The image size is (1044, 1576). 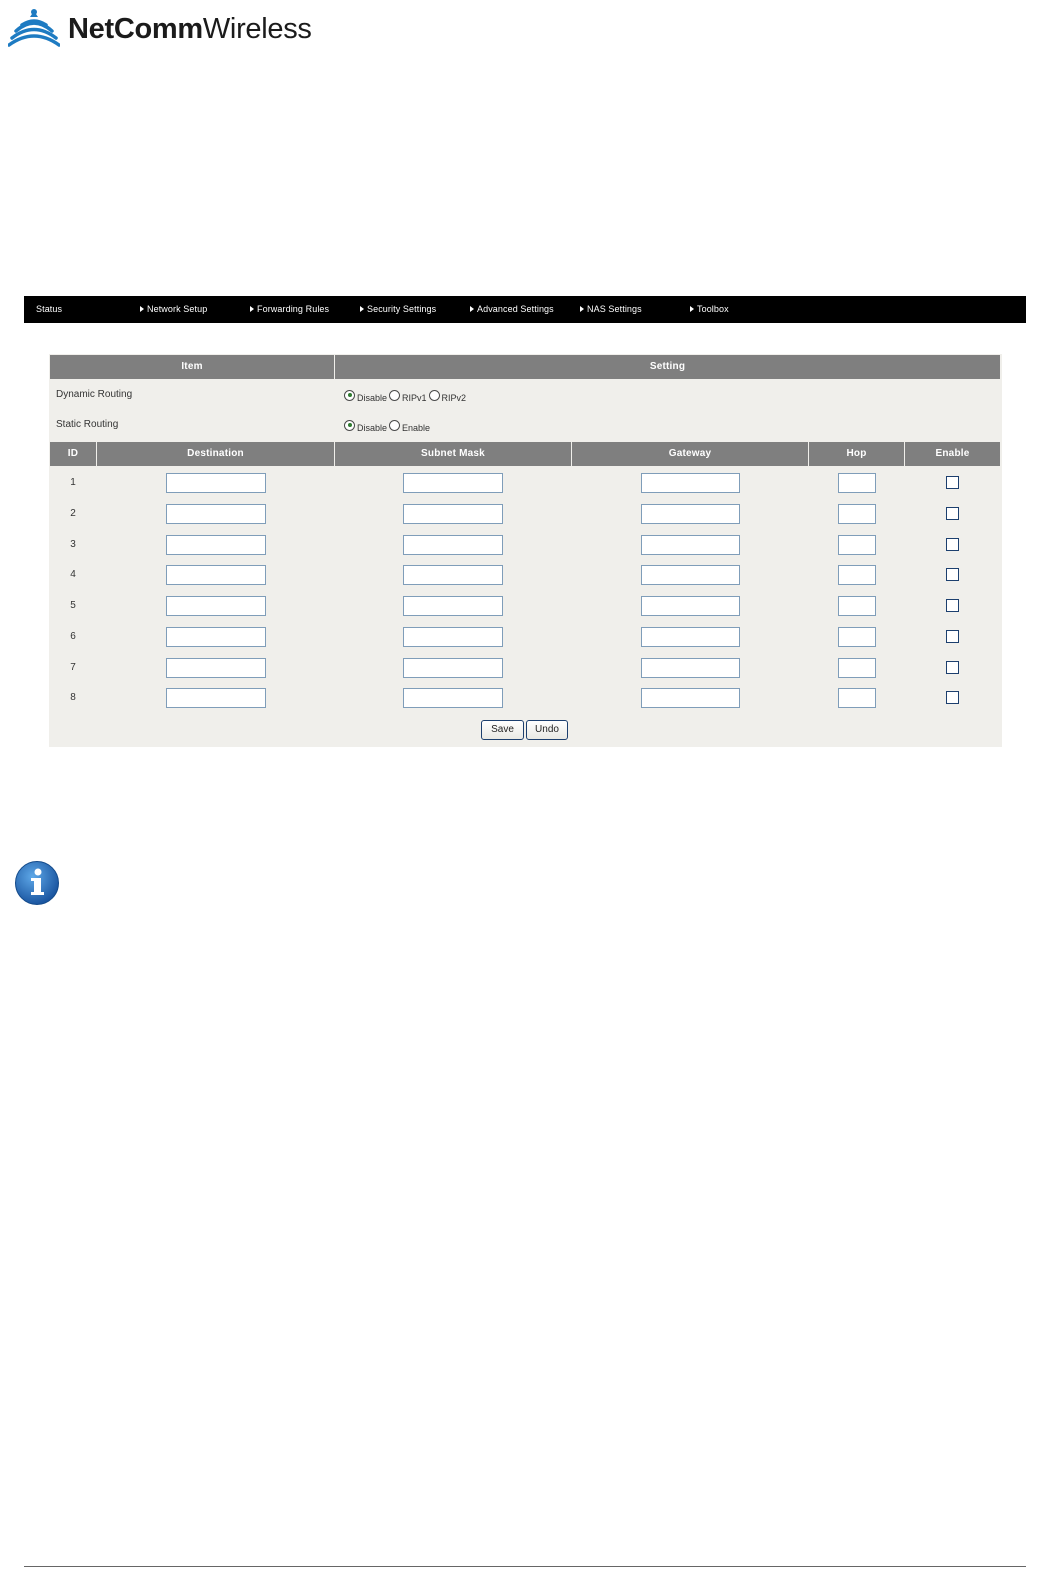 I want to click on header-setting: Setting, so click(x=667, y=367).